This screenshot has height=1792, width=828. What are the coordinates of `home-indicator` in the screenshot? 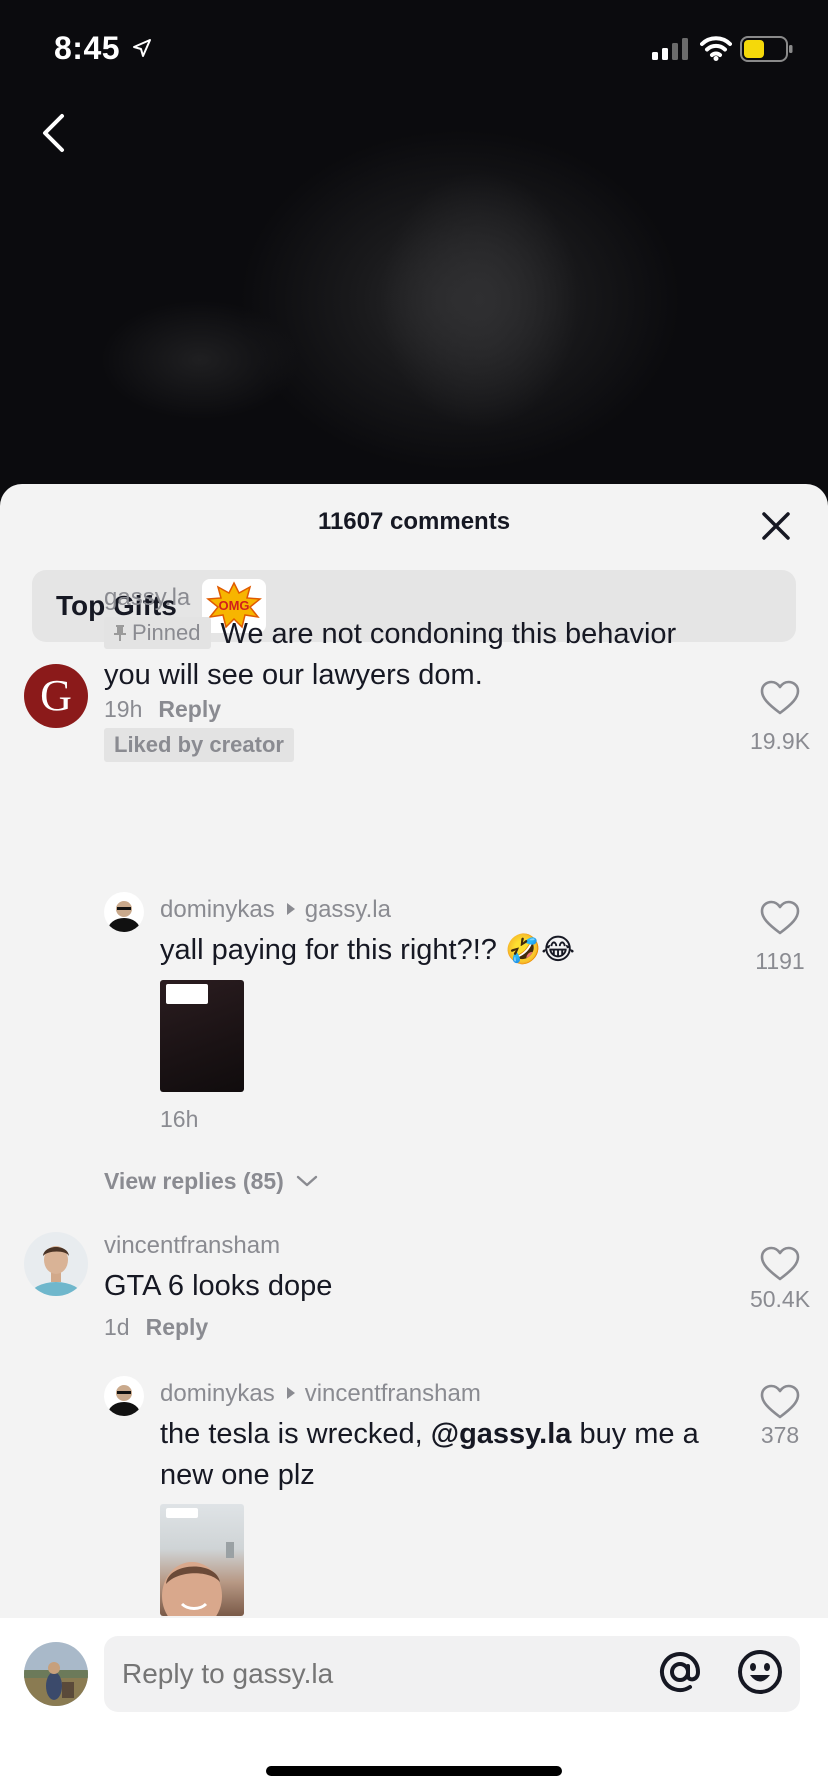 It's located at (414, 1771).